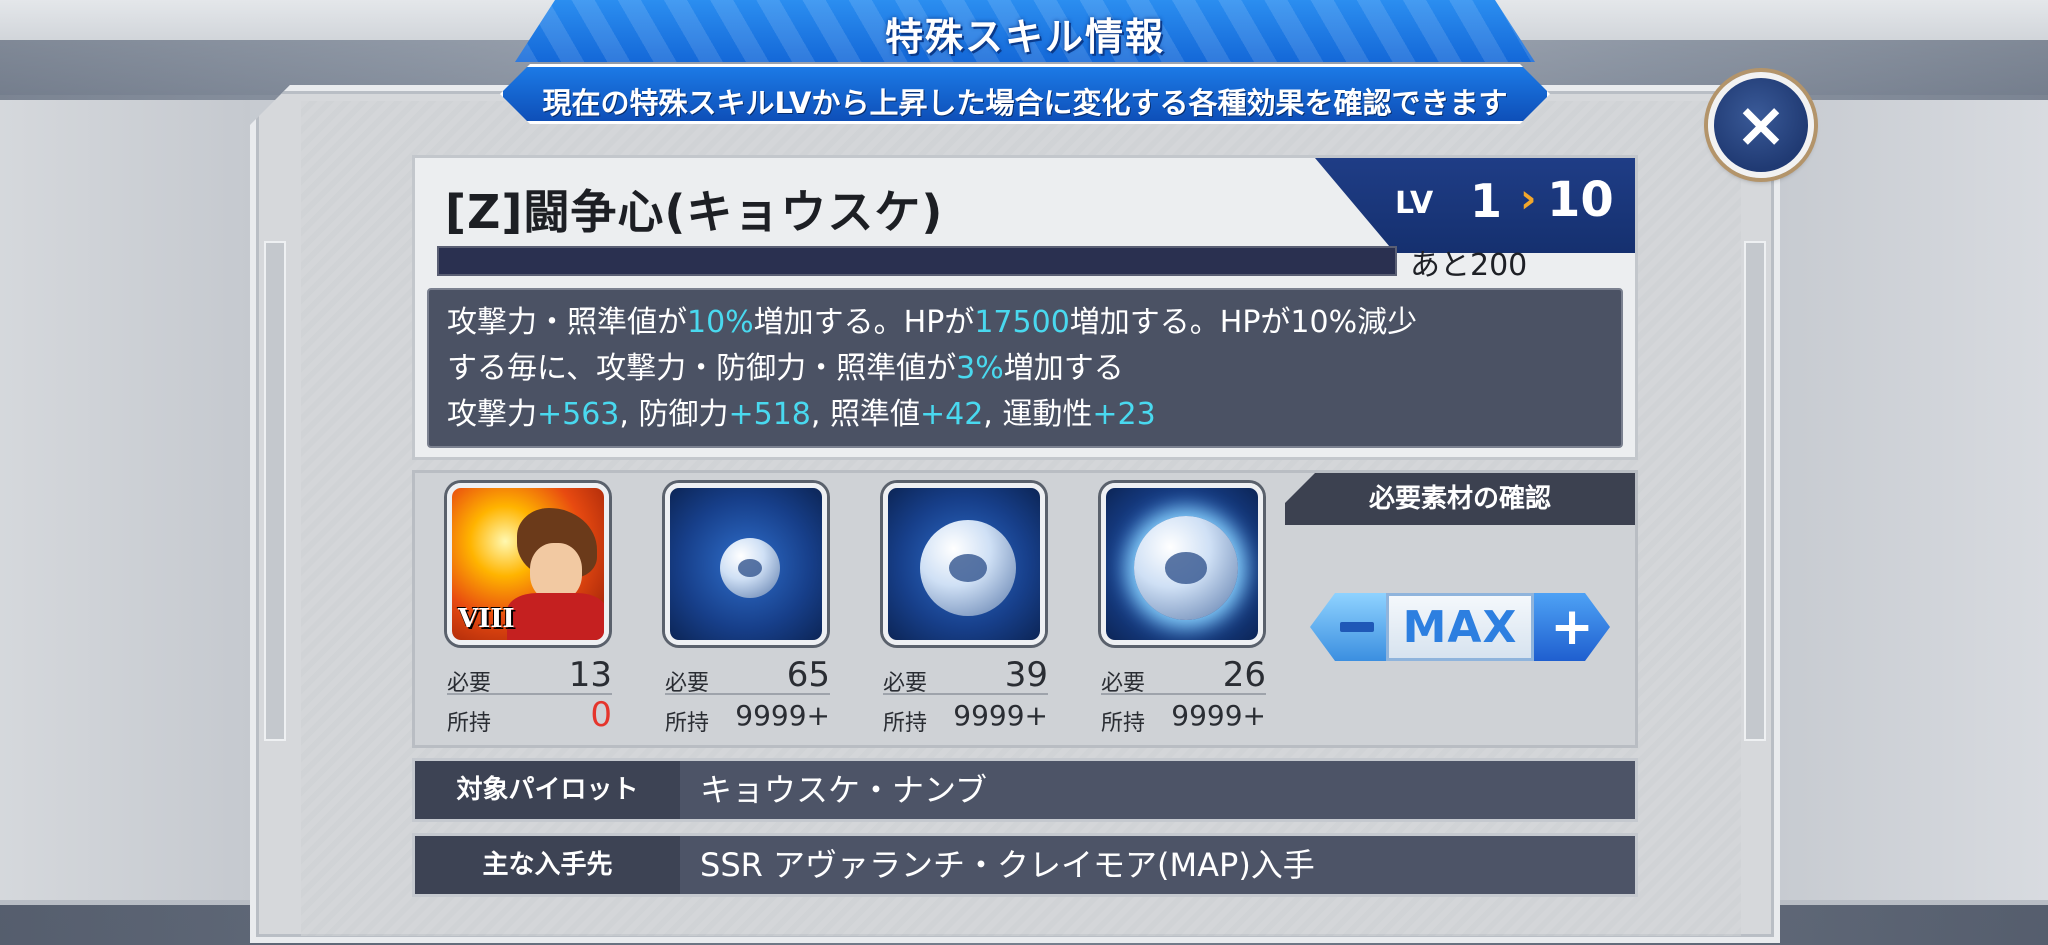 The width and height of the screenshot is (2048, 945). What do you see at coordinates (125, 500) in the screenshot?
I see `background-left` at bounding box center [125, 500].